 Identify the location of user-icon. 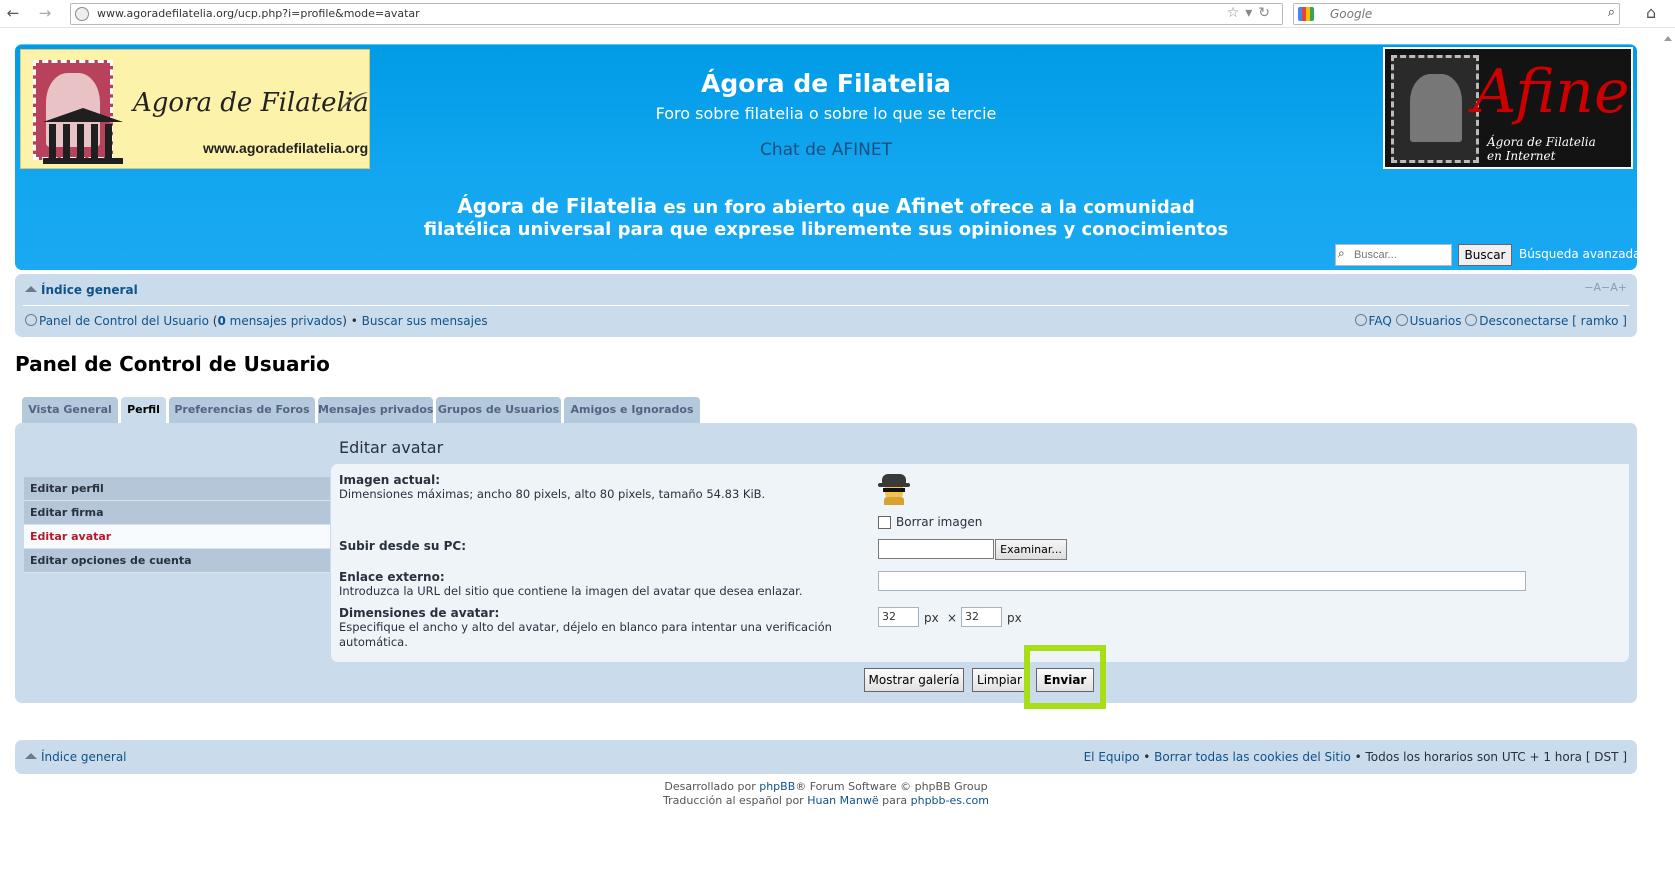
(31, 320).